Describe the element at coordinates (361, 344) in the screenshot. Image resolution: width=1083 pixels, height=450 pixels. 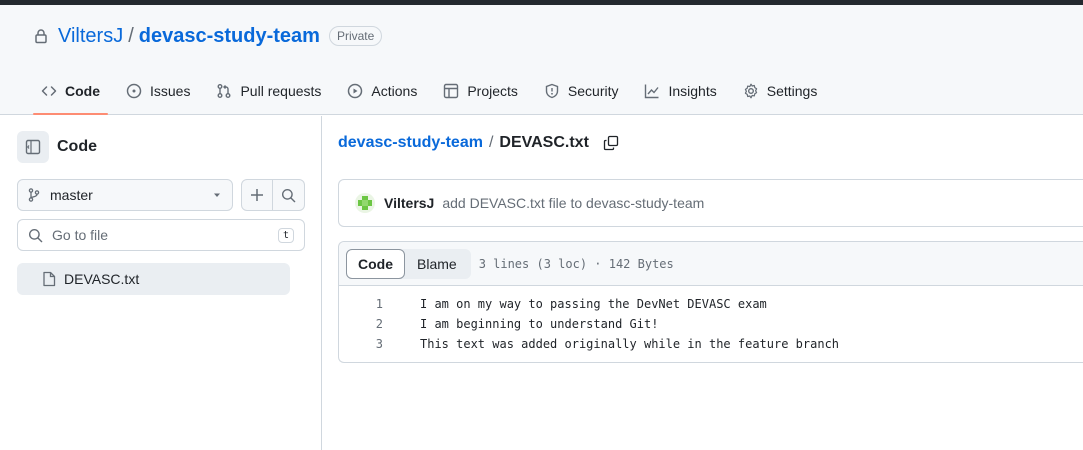
I see `line-number: 3` at that location.